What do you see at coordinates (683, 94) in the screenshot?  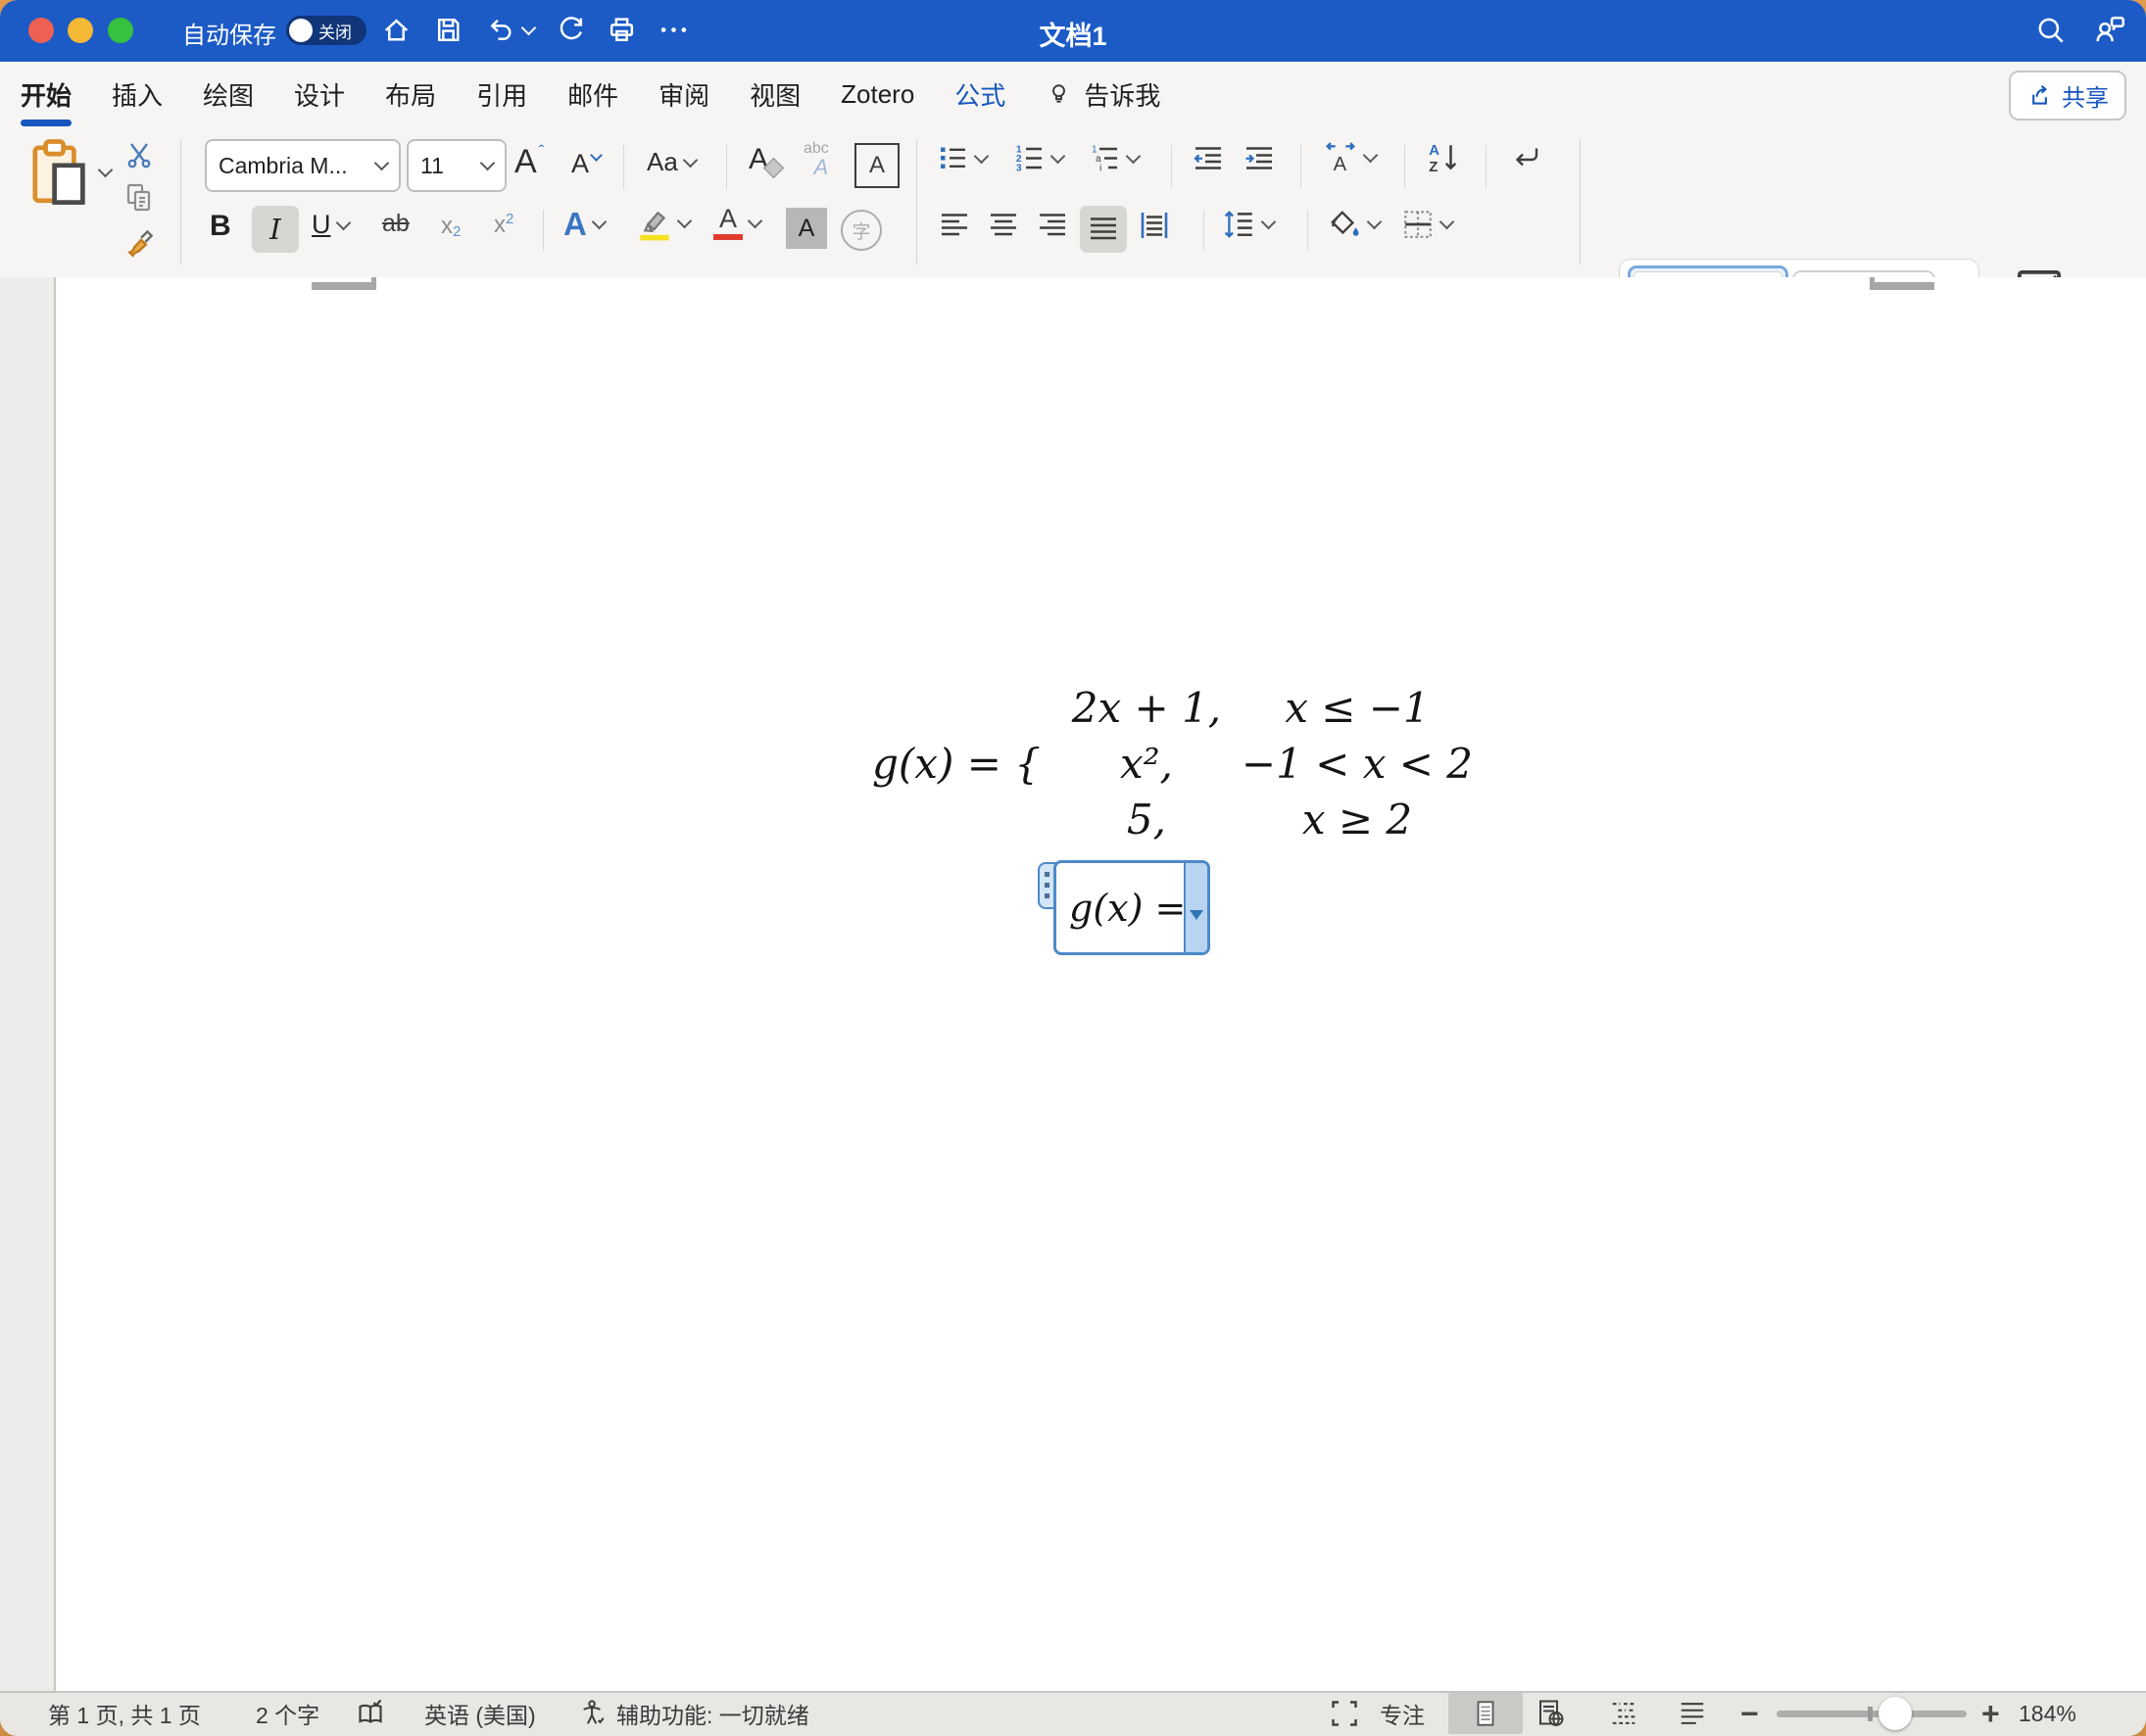 I see `tab-review: 审阅` at bounding box center [683, 94].